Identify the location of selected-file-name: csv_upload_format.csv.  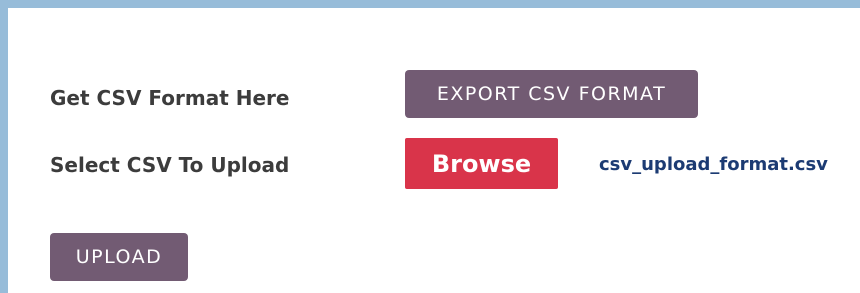
(713, 164).